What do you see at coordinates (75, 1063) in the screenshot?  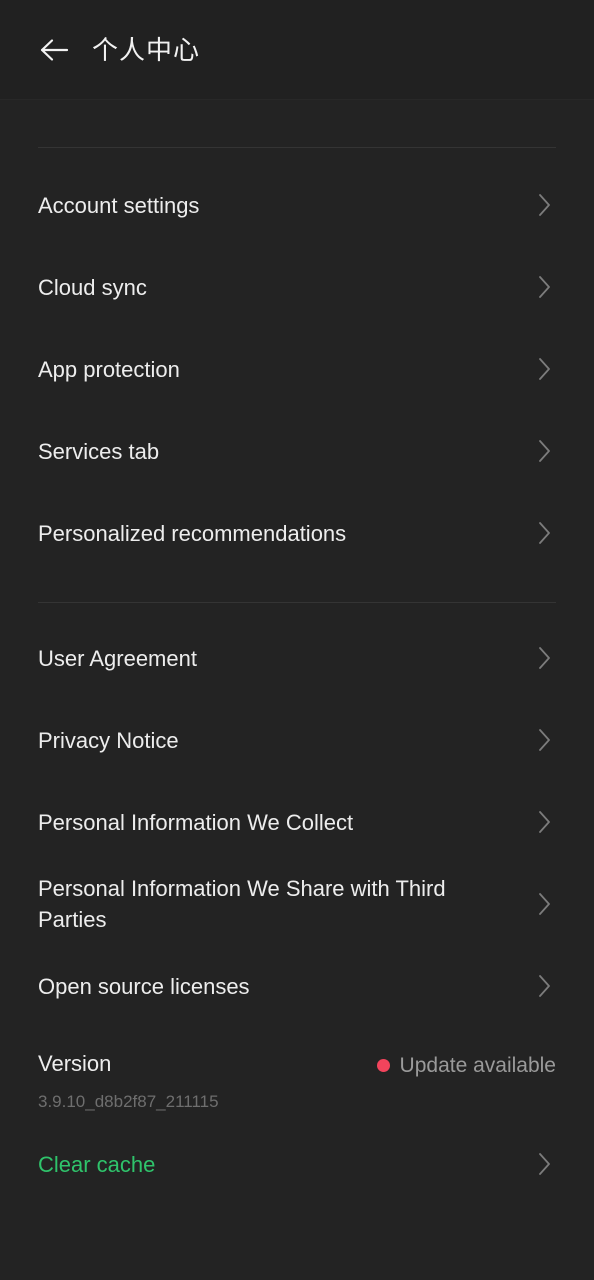 I see `version-label: Version` at bounding box center [75, 1063].